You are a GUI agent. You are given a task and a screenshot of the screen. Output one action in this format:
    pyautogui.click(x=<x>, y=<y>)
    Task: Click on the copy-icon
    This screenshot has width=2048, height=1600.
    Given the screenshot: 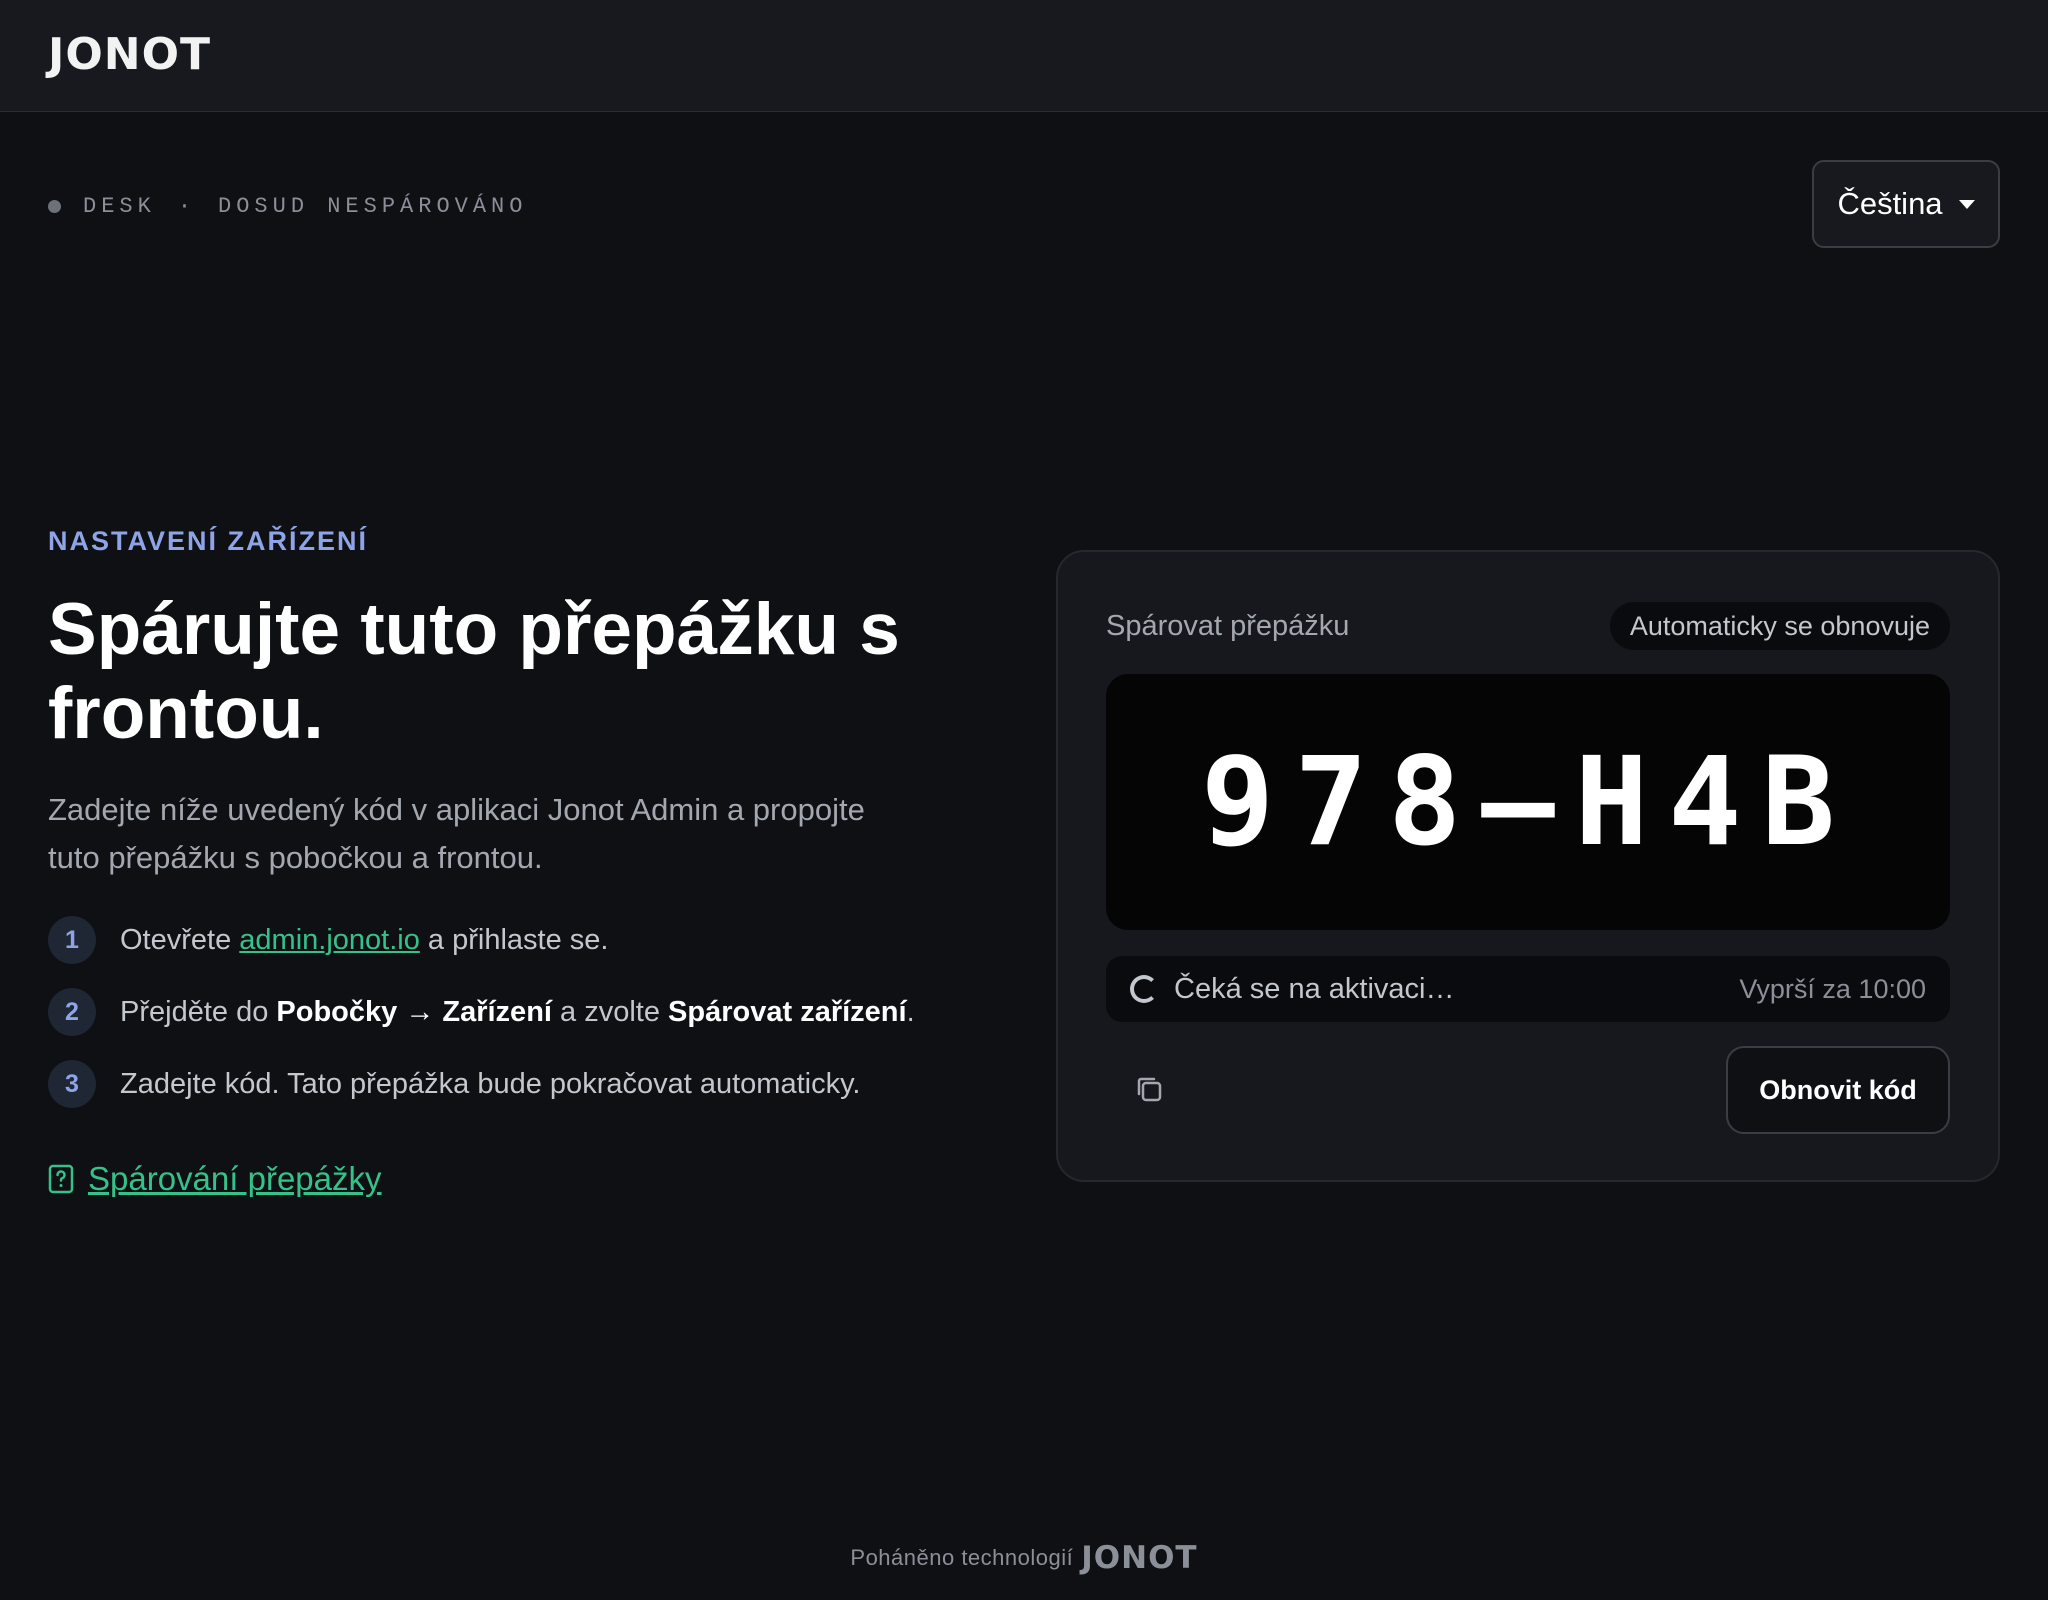 What is the action you would take?
    pyautogui.click(x=1149, y=1089)
    